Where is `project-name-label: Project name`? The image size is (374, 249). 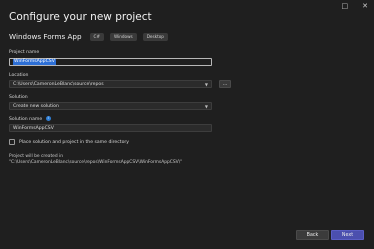
project-name-label: Project name is located at coordinates (24, 52).